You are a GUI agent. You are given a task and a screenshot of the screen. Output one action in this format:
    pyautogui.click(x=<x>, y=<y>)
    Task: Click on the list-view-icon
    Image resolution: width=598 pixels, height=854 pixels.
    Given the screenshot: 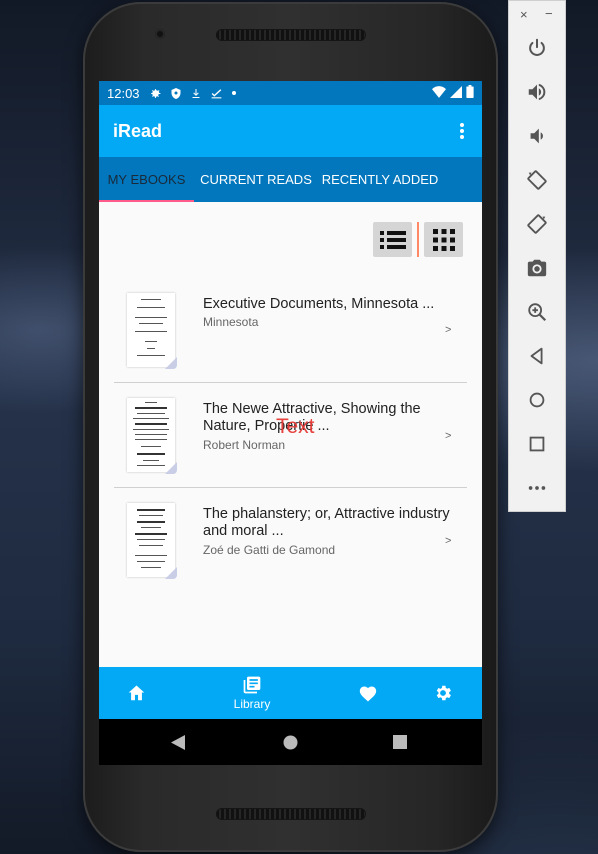 What is the action you would take?
    pyautogui.click(x=392, y=239)
    